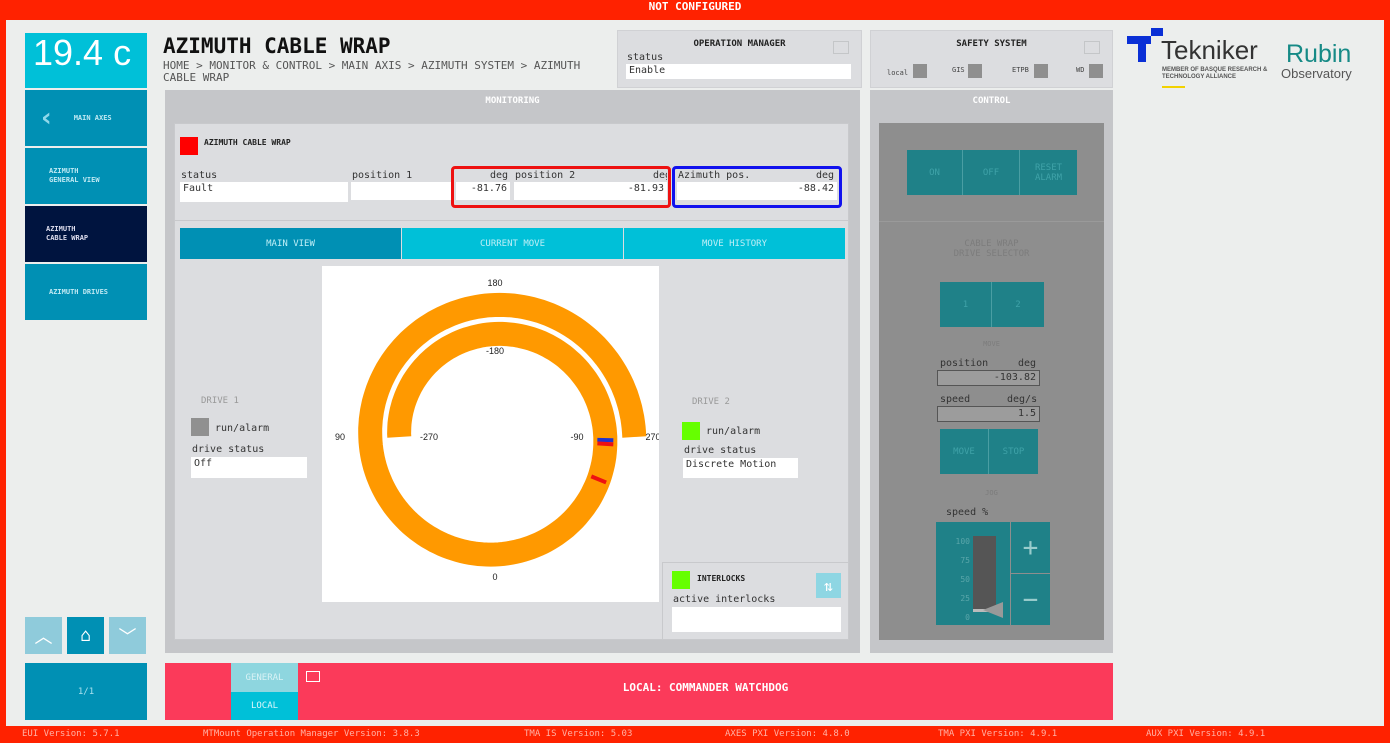  What do you see at coordinates (264, 677) in the screenshot?
I see `general-button: GENERAL` at bounding box center [264, 677].